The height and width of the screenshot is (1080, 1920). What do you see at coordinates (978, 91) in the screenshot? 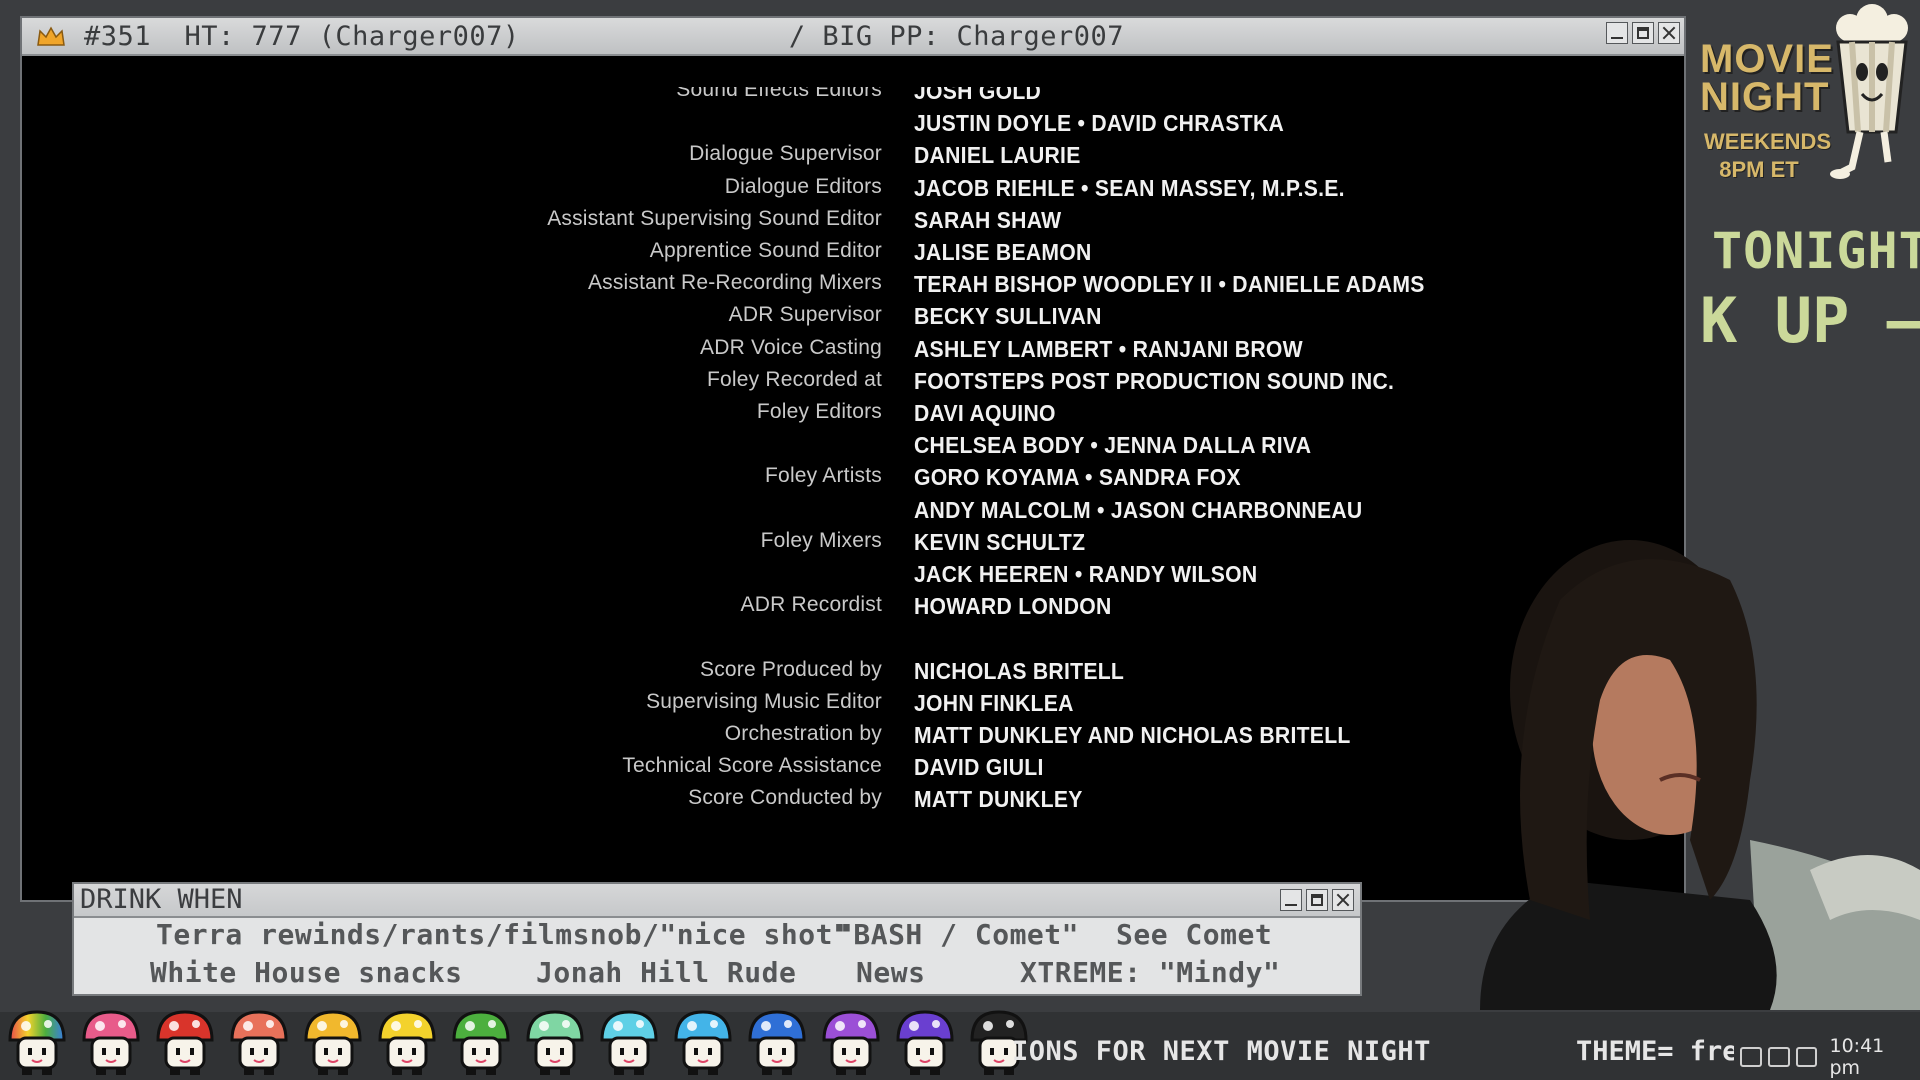
I see `credit-names: JOSH GOLD` at bounding box center [978, 91].